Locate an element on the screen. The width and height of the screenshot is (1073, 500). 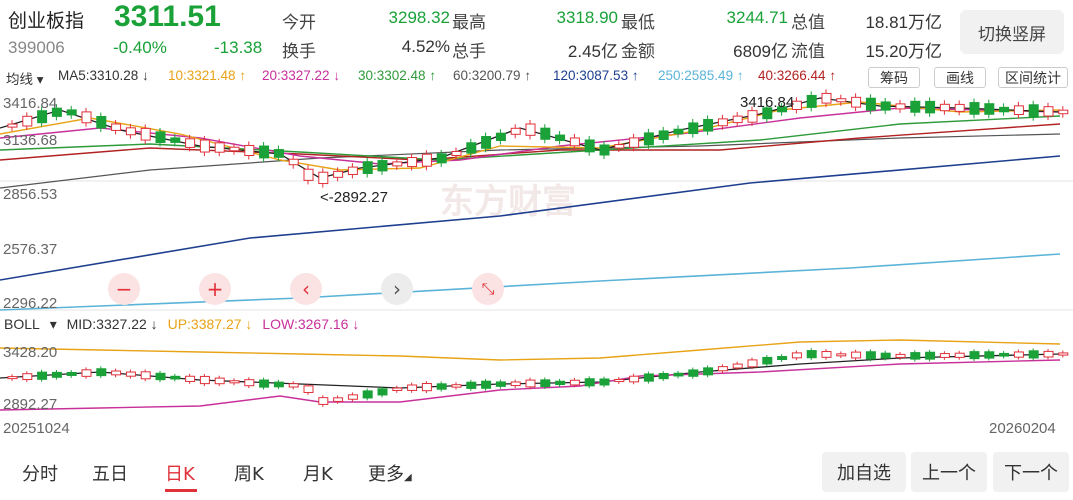
stat-value: 2.45亿 is located at coordinates (592, 51).